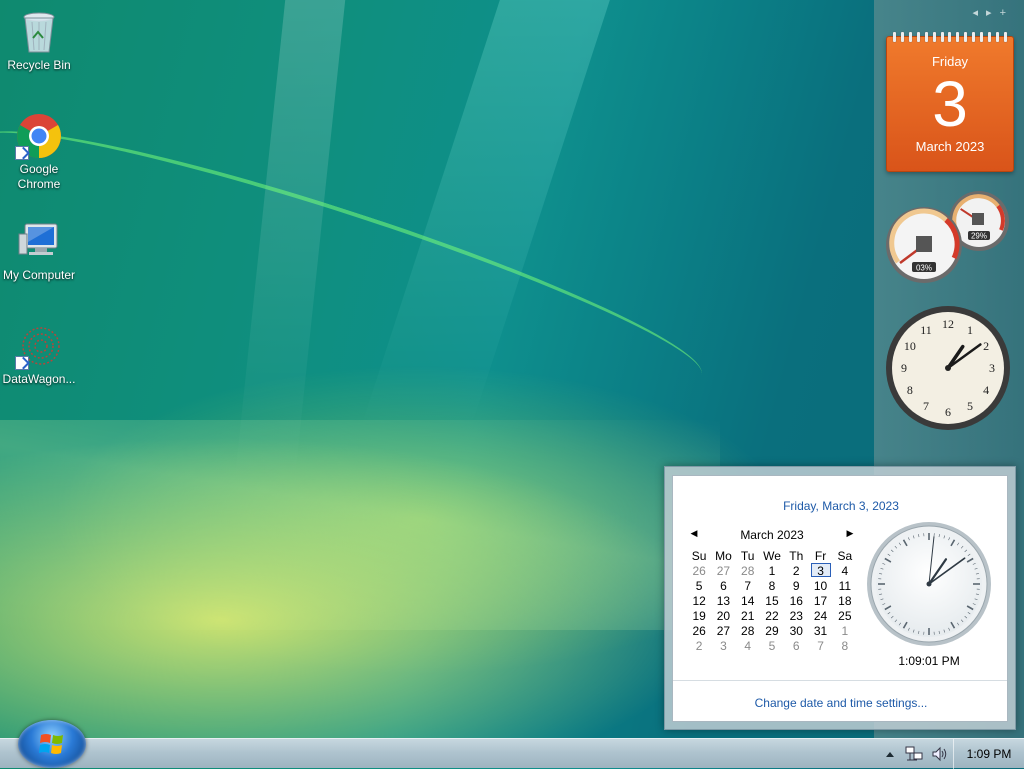 The width and height of the screenshot is (1024, 769). I want to click on taskbar-clock: 1:09 PM, so click(988, 754).